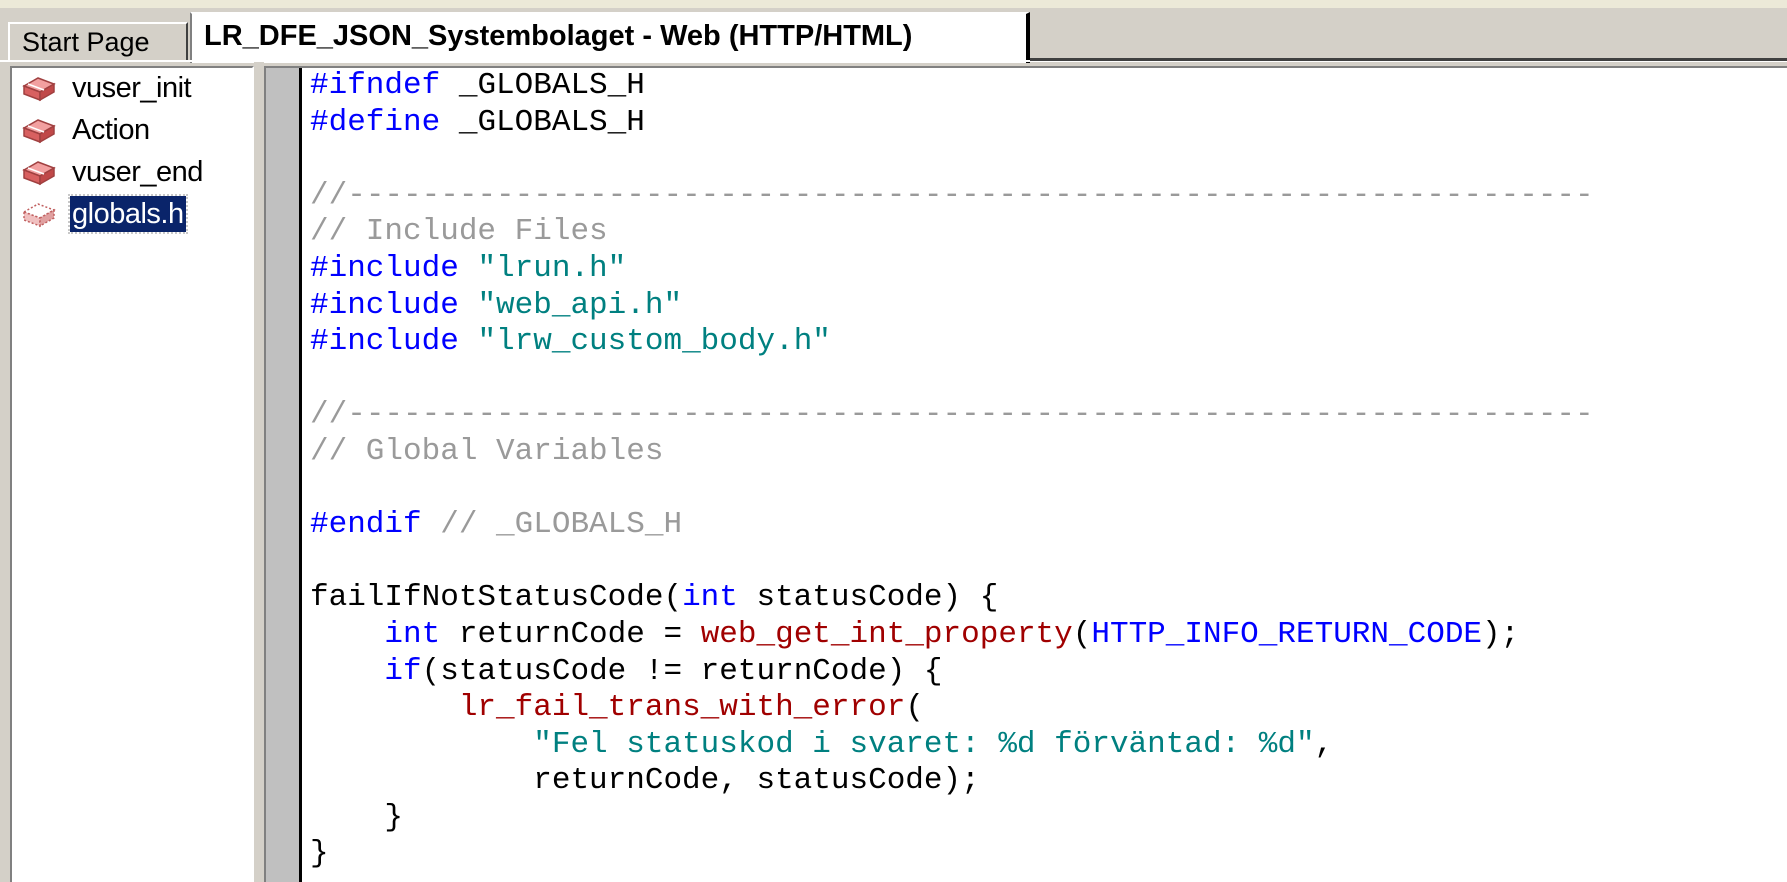 The width and height of the screenshot is (1787, 882). I want to click on tree-item-globals-h: globals.h, so click(135, 214).